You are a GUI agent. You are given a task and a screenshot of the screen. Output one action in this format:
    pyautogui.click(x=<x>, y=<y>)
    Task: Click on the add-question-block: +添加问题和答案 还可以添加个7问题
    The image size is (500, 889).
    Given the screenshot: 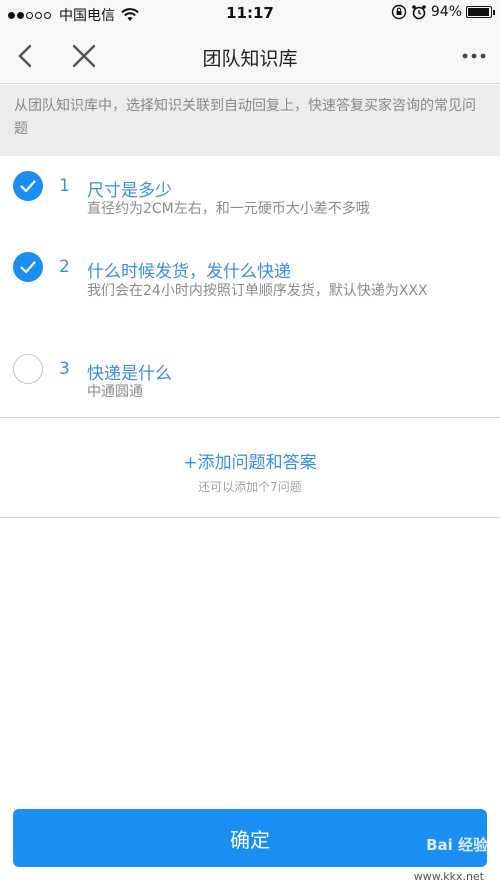 What is the action you would take?
    pyautogui.click(x=250, y=471)
    